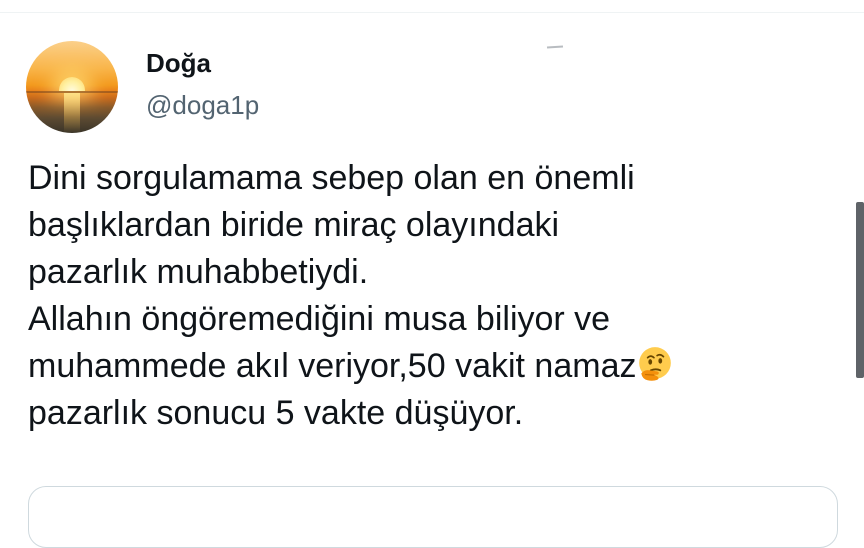 The image size is (864, 548). What do you see at coordinates (860, 290) in the screenshot?
I see `scrollbar-thumb` at bounding box center [860, 290].